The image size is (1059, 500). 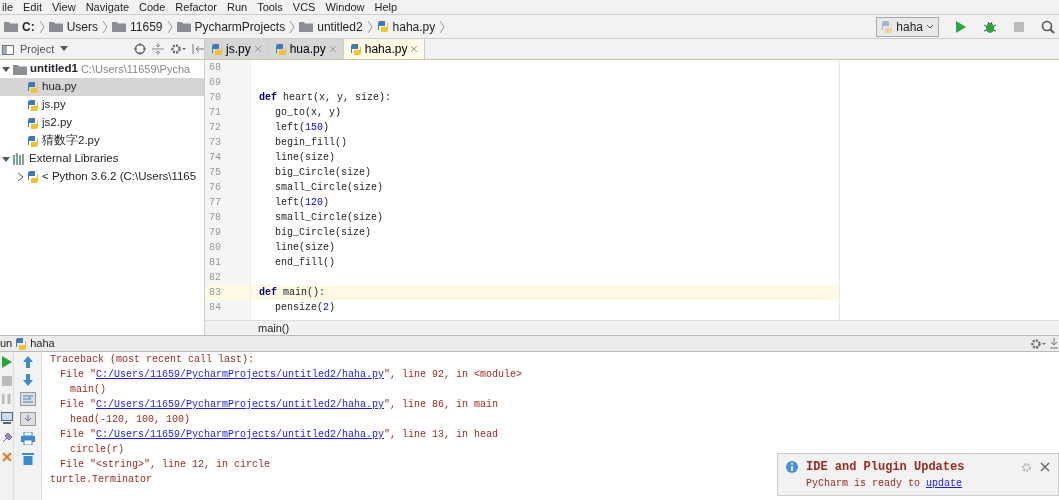 What do you see at coordinates (27, 458) in the screenshot?
I see `trash-icon` at bounding box center [27, 458].